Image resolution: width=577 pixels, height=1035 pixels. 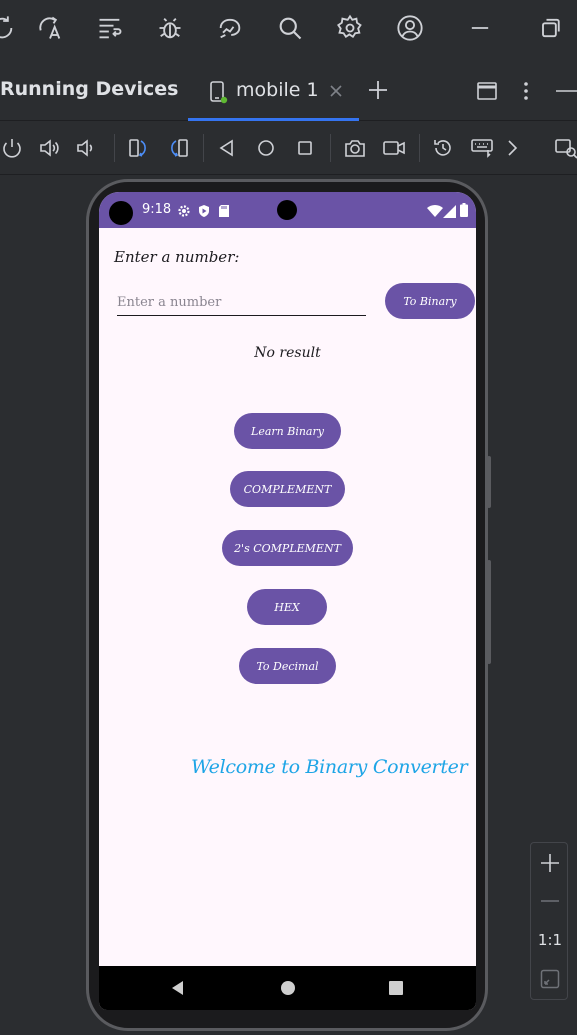 I want to click on to-decimal-button: To Decimal, so click(x=287, y=666).